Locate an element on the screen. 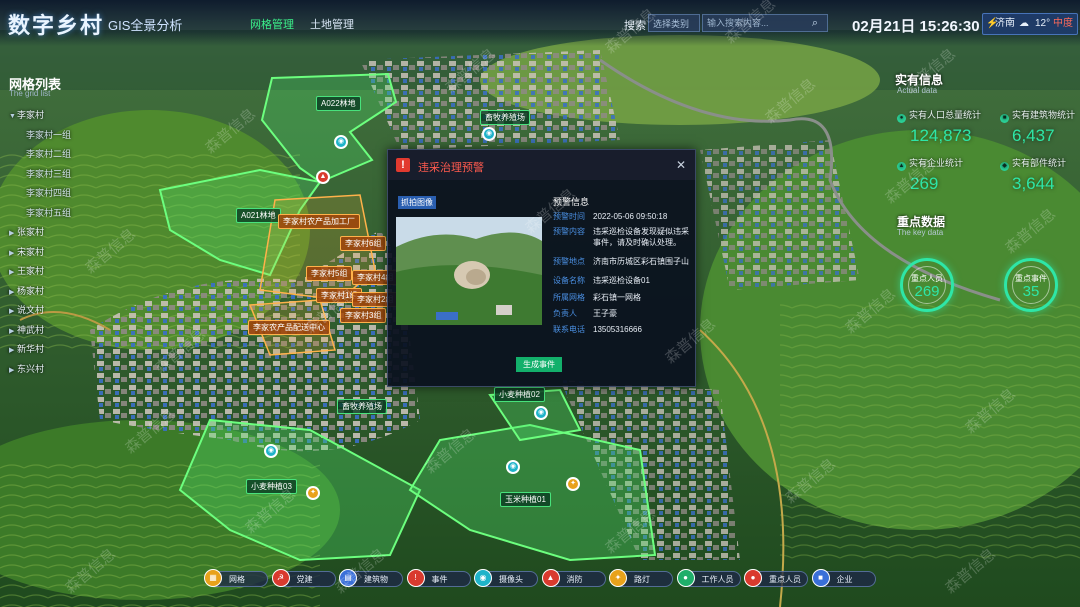 This screenshot has width=1080, height=607. toolbar-keyperson-button: ● 重点人员 is located at coordinates (776, 578).